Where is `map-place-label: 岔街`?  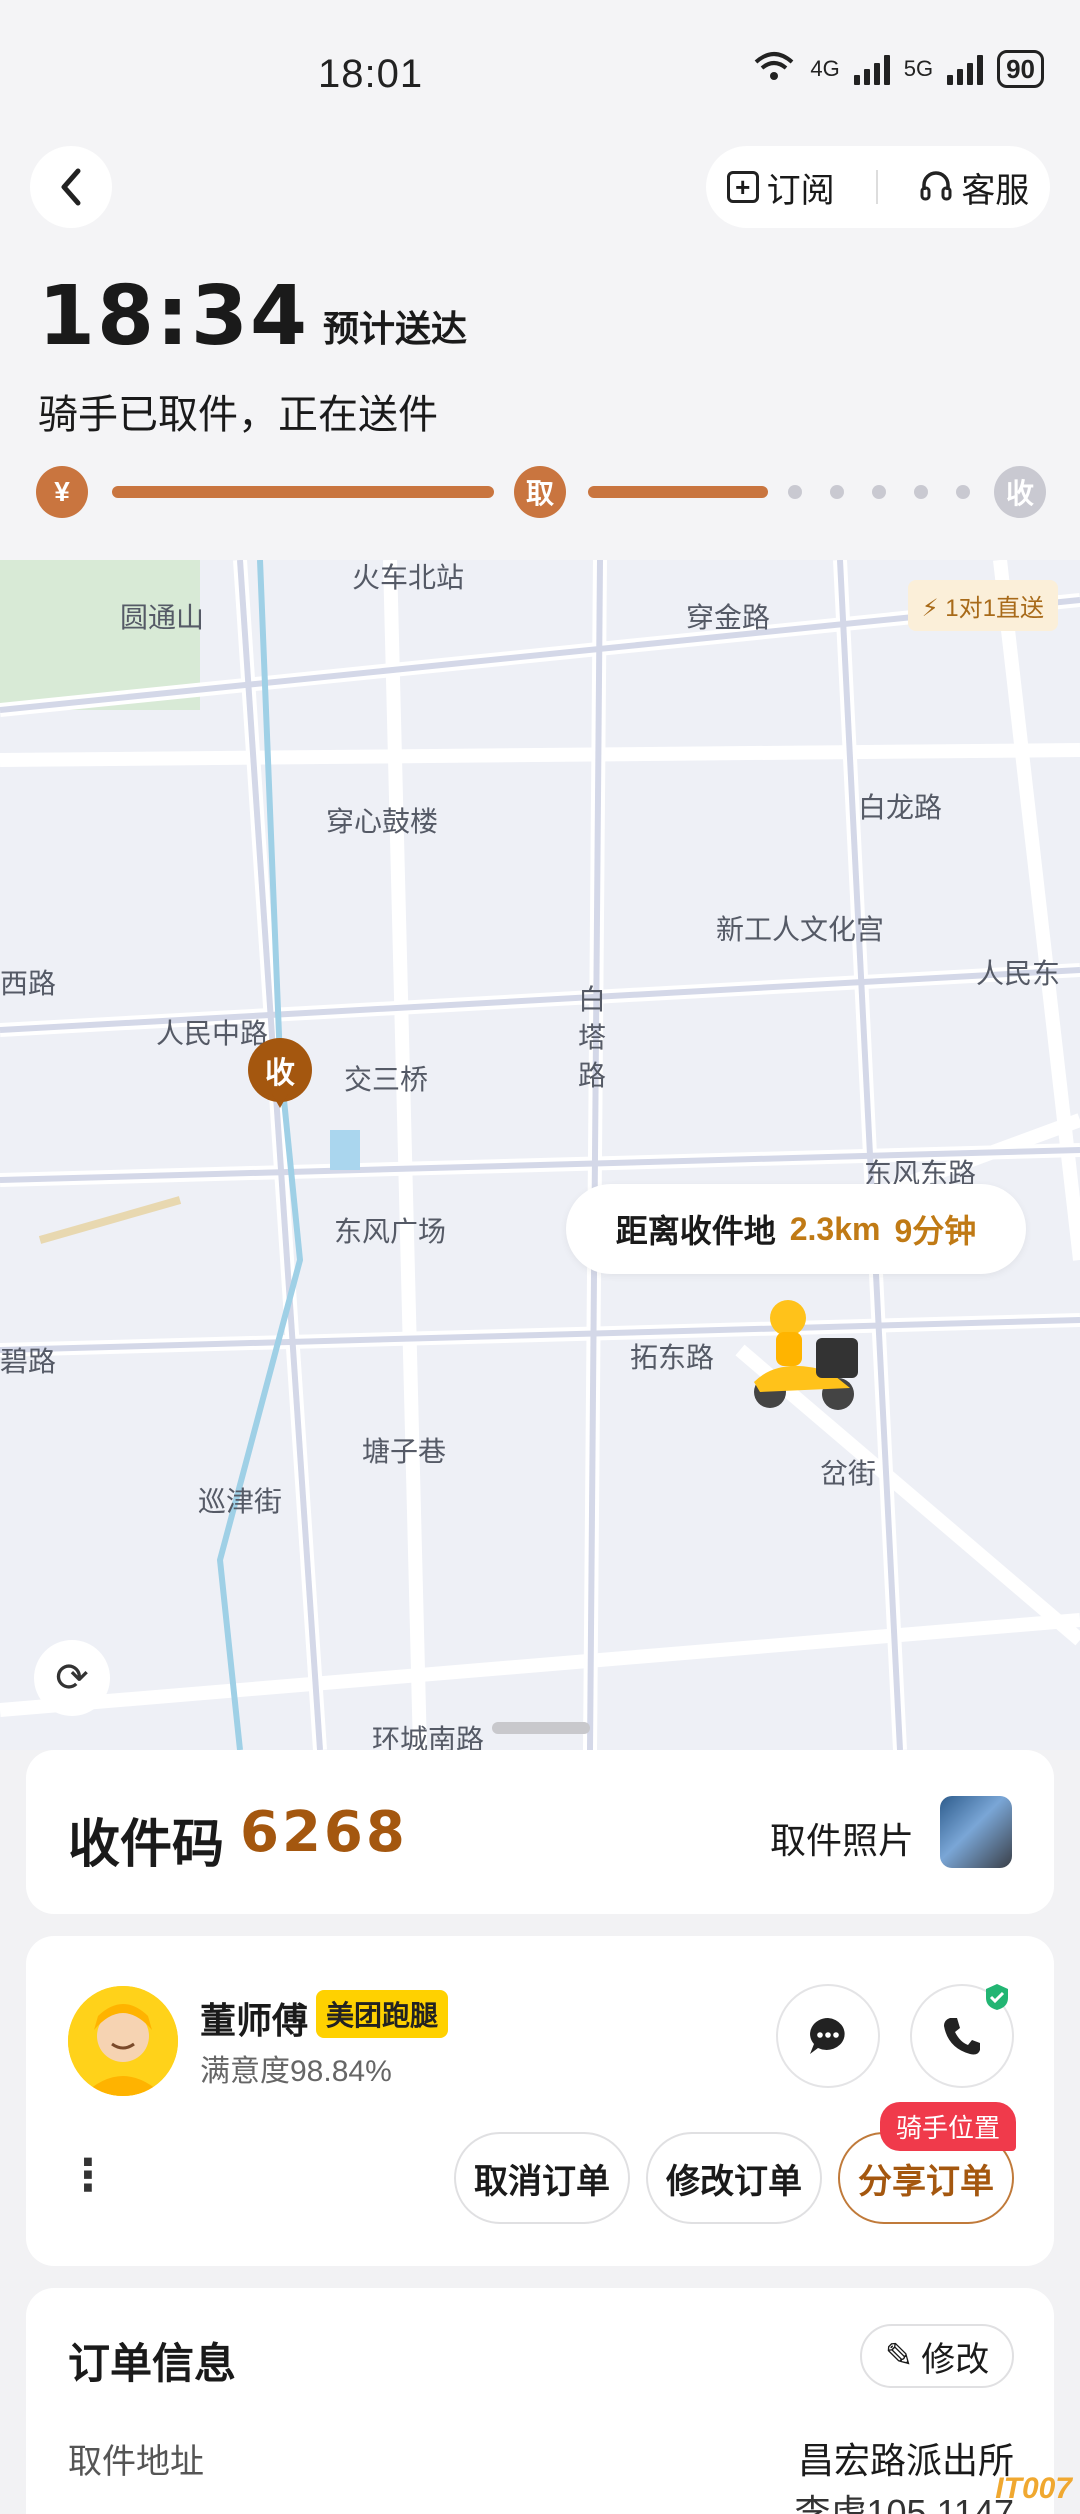 map-place-label: 岔街 is located at coordinates (848, 1473).